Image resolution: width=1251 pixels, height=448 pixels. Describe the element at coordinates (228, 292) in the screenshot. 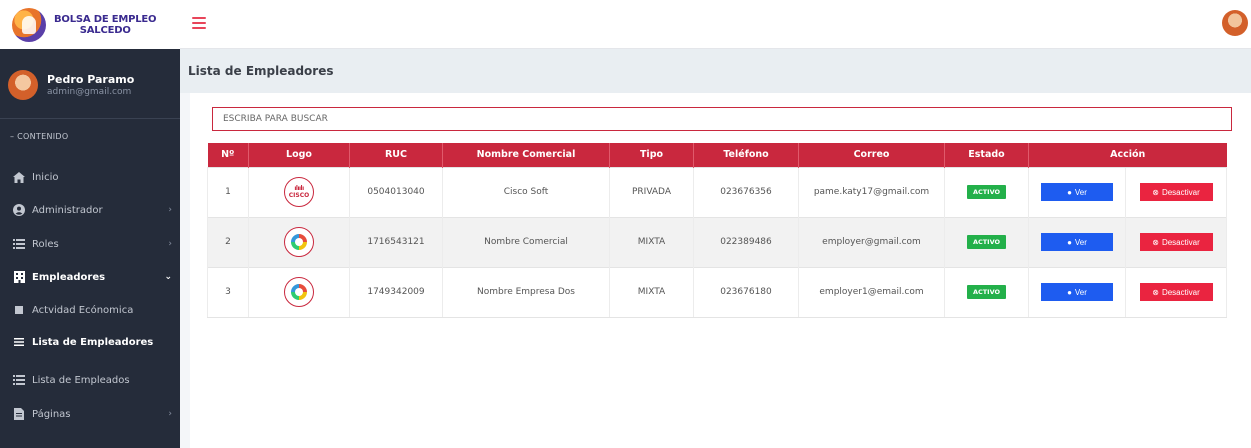

I see `cell-n: 3` at that location.